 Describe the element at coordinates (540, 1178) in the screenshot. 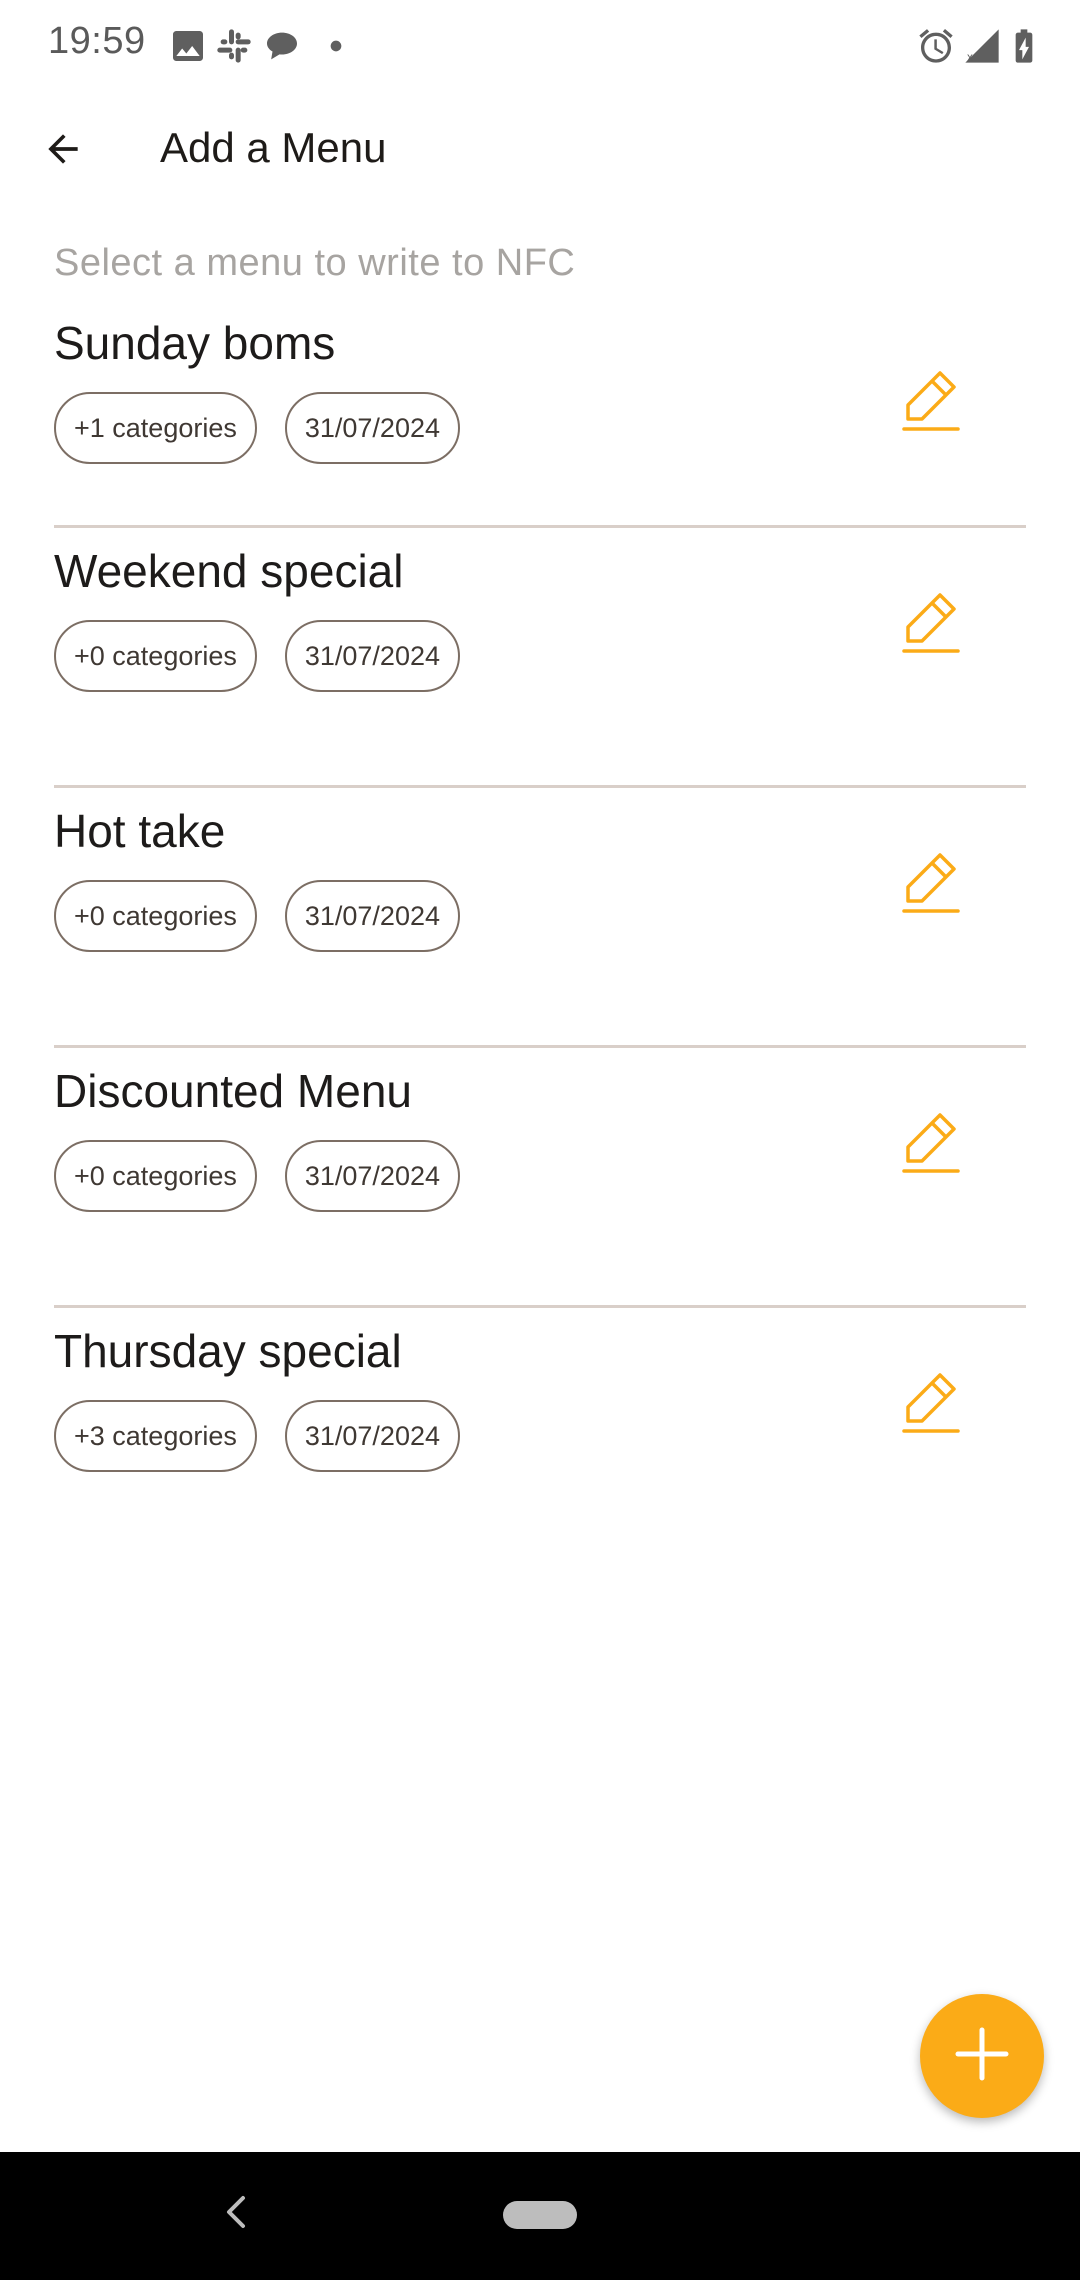

I see `menu-item: Discounted Menu +0 categories 31/07/2024` at that location.